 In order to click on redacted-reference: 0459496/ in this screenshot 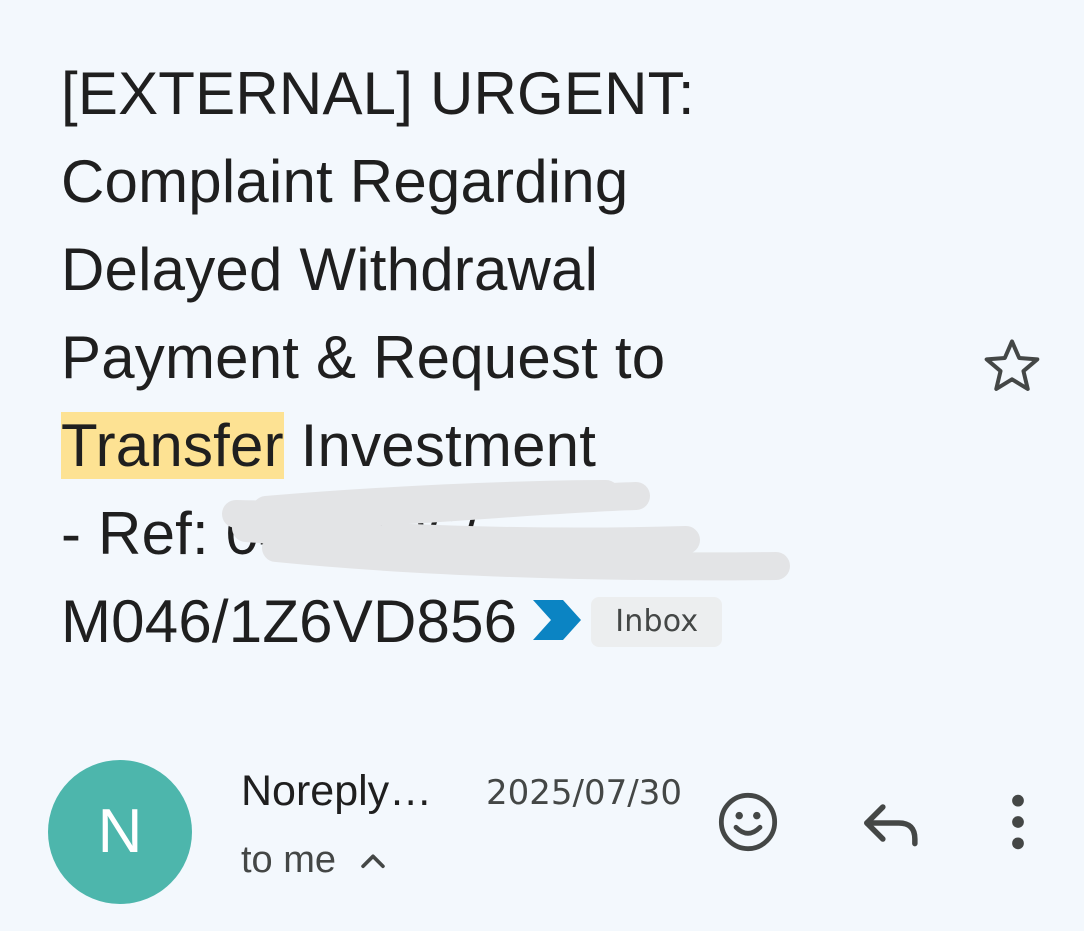, I will do `click(505, 530)`.